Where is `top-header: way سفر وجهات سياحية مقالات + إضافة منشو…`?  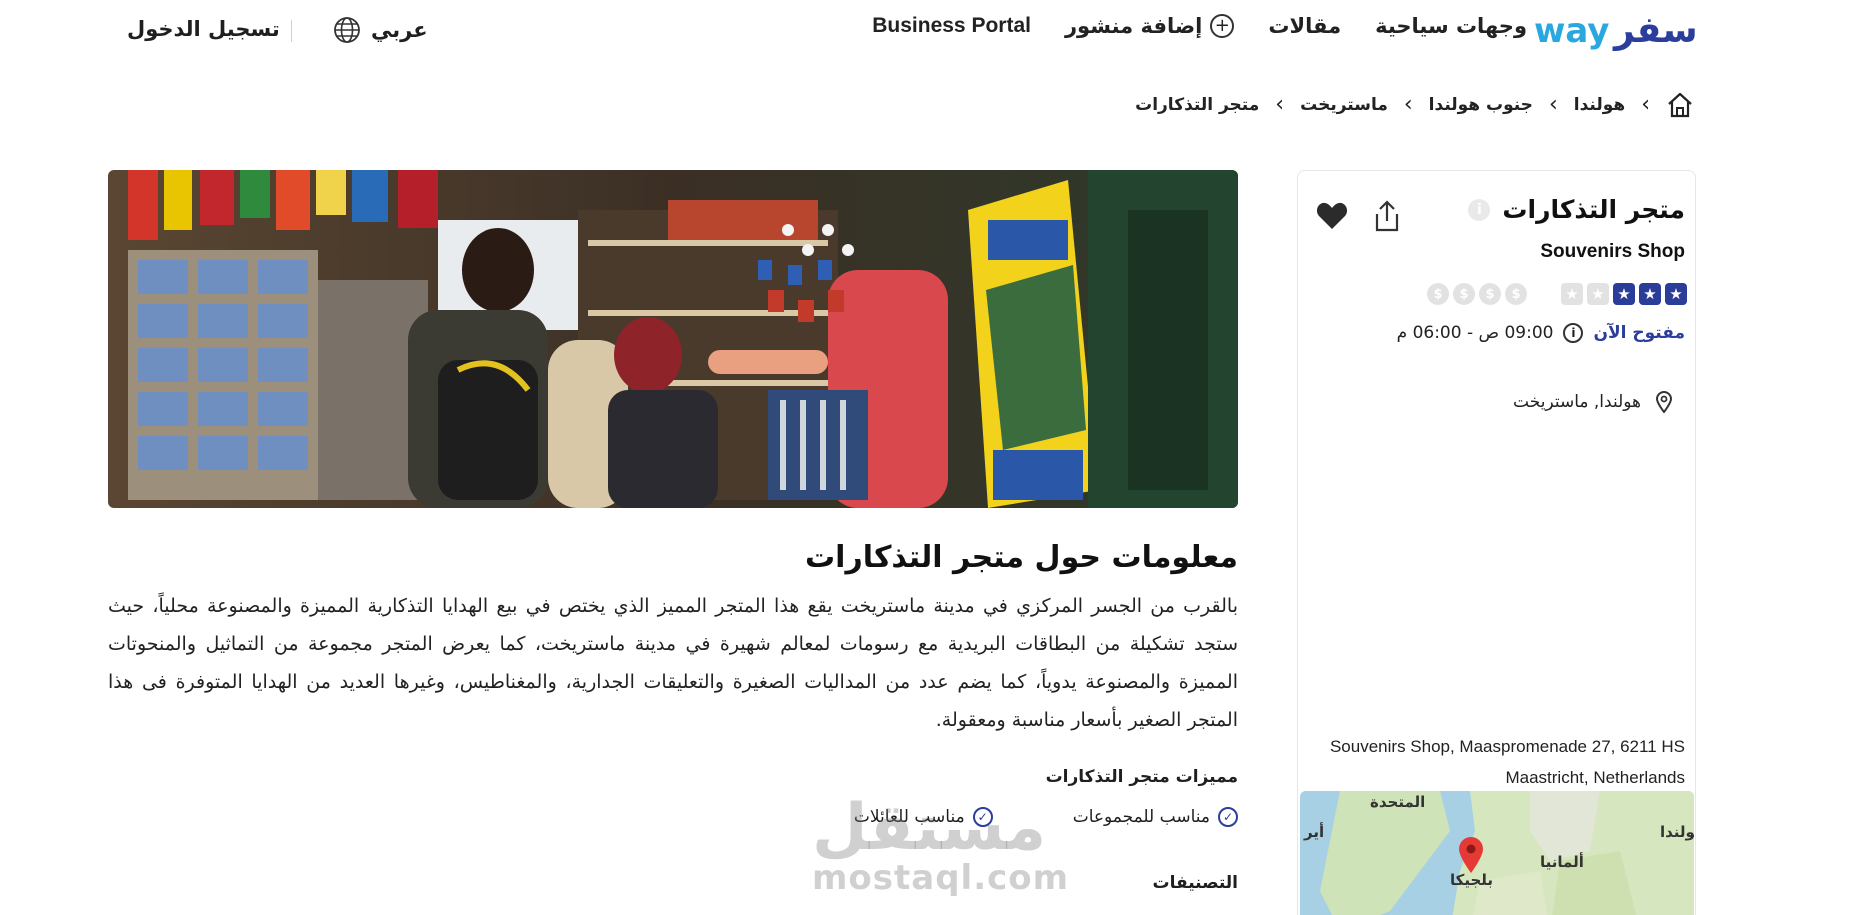
top-header: way سفر وجهات سياحية مقالات + إضافة منشو… is located at coordinates (924, 31).